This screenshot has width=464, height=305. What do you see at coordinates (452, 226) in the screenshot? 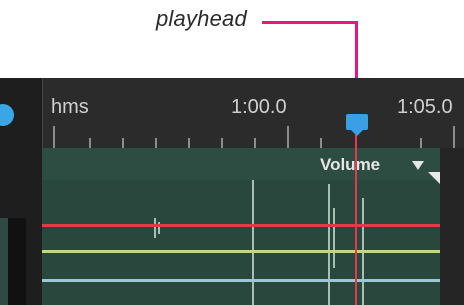
I see `scrollbar-gutter` at bounding box center [452, 226].